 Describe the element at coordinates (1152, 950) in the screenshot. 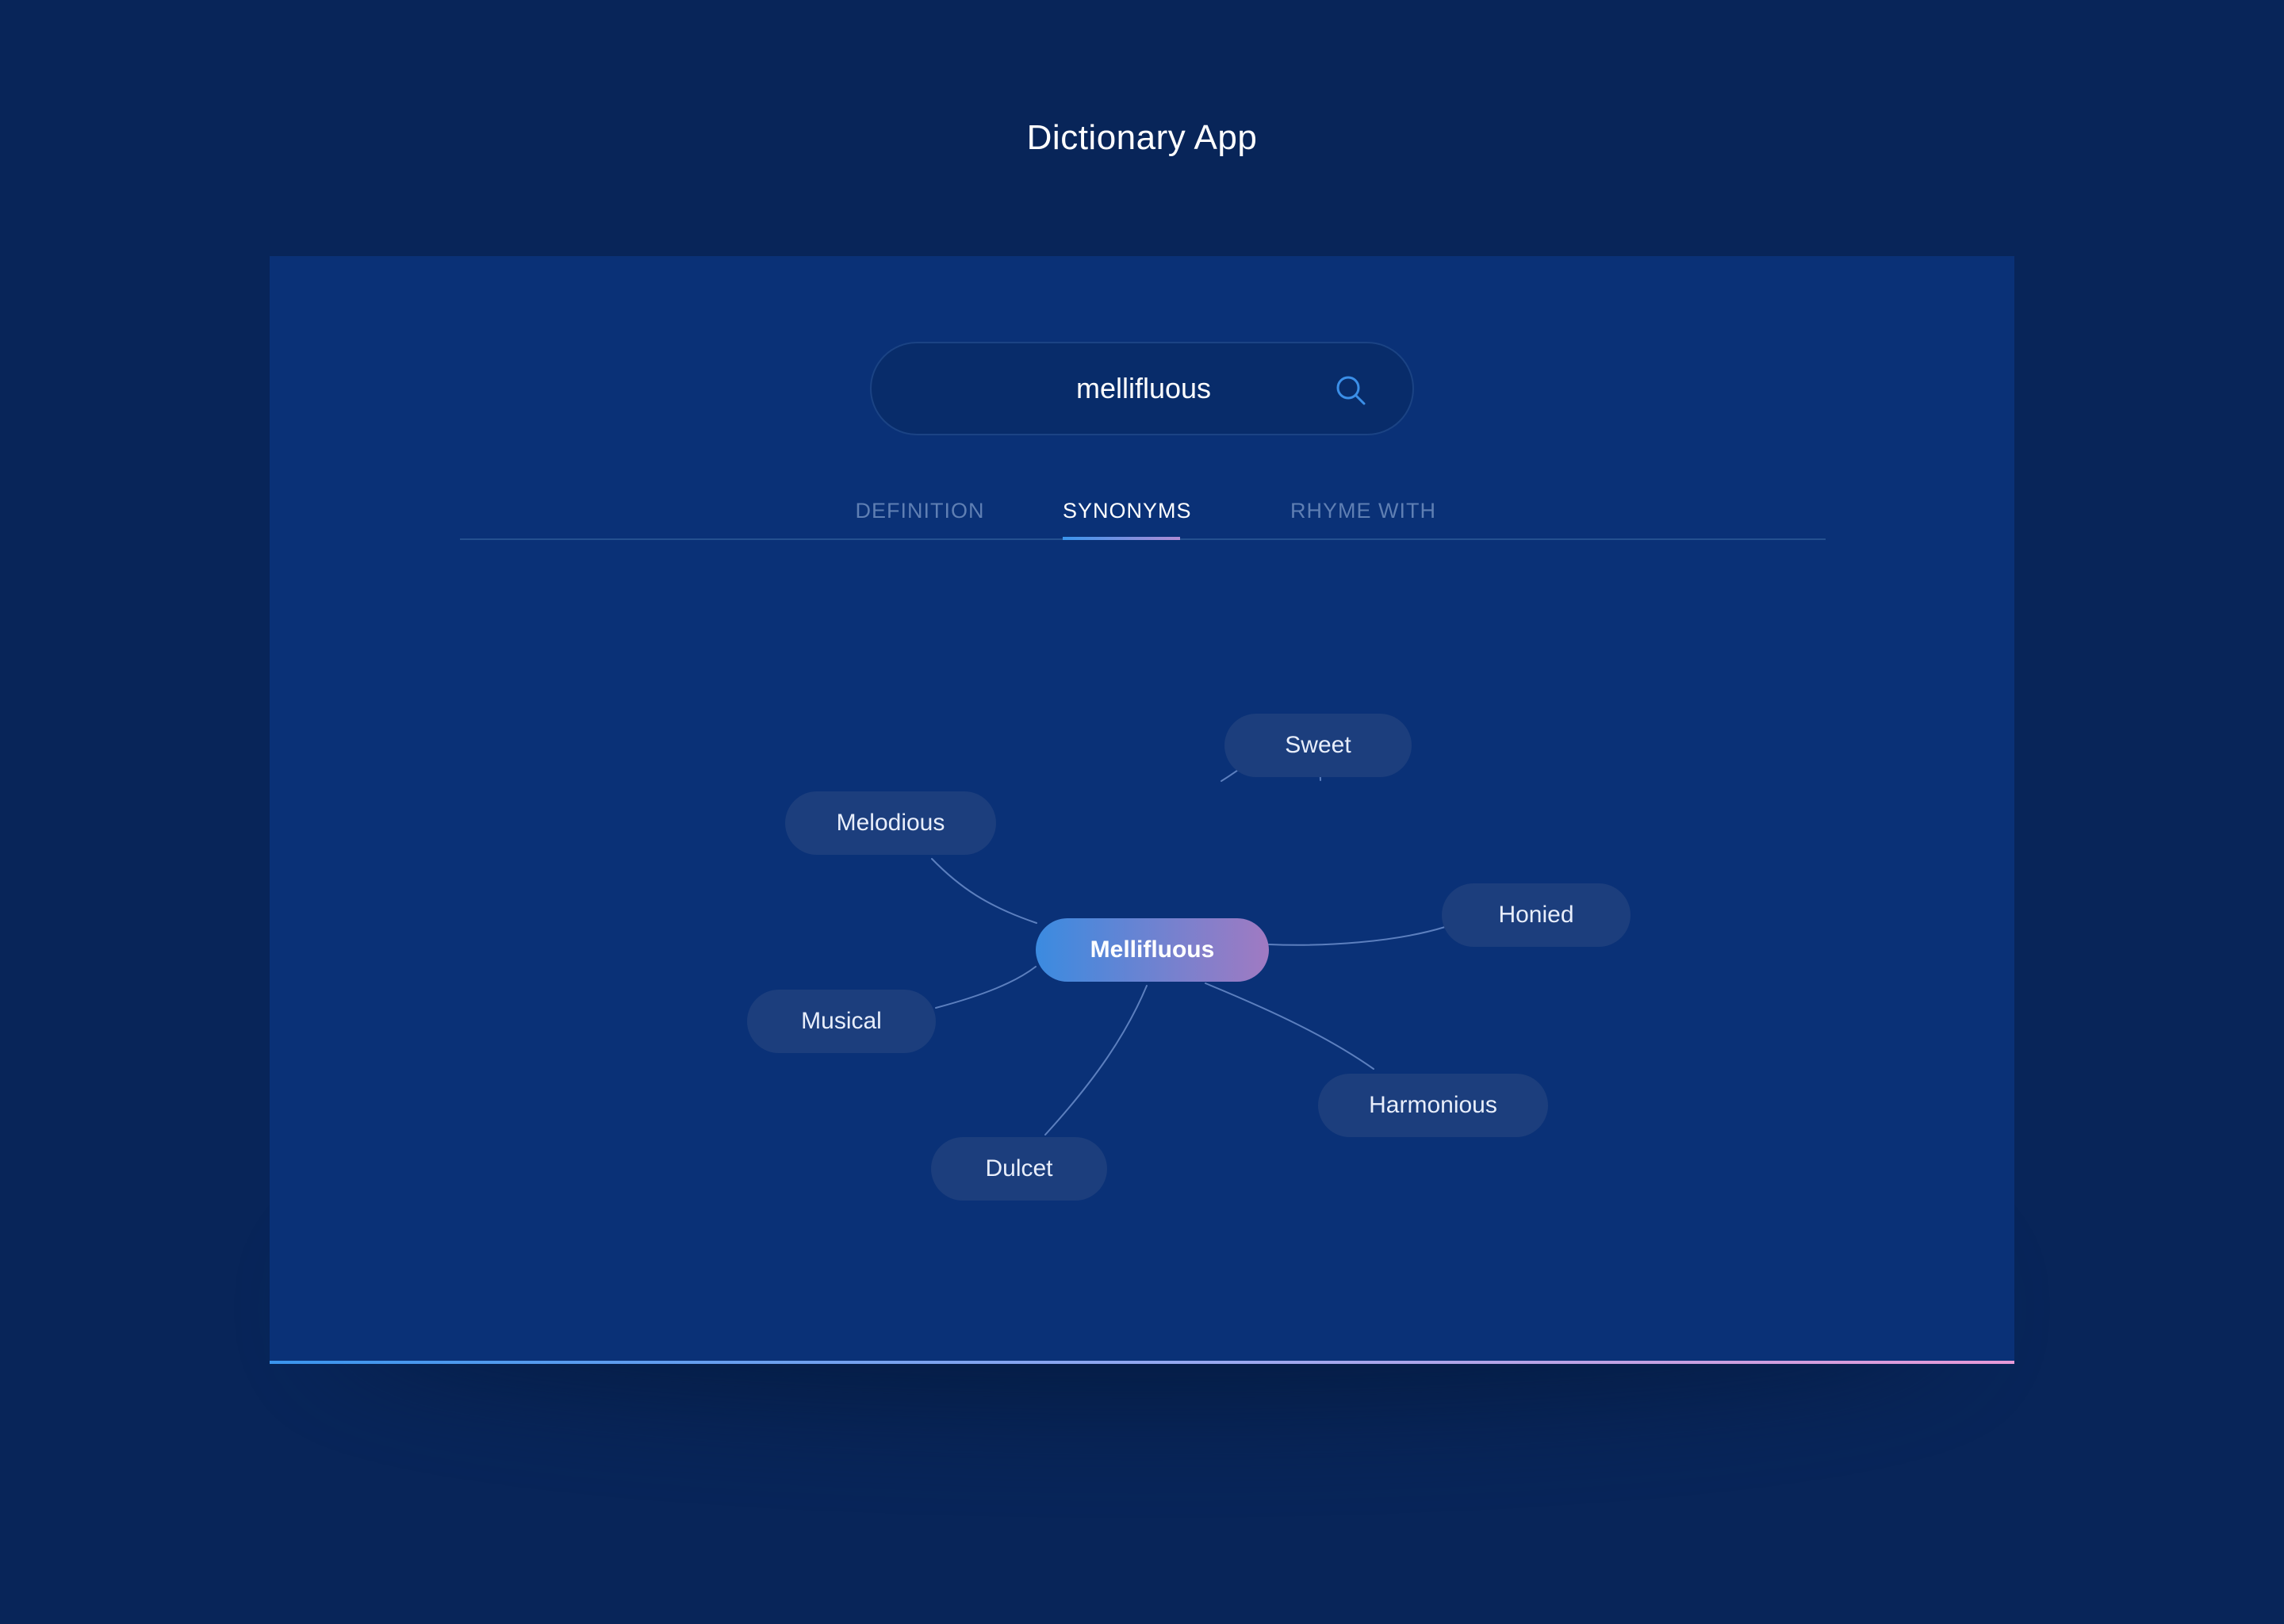

I see `center-word-node: Mellifluous` at that location.